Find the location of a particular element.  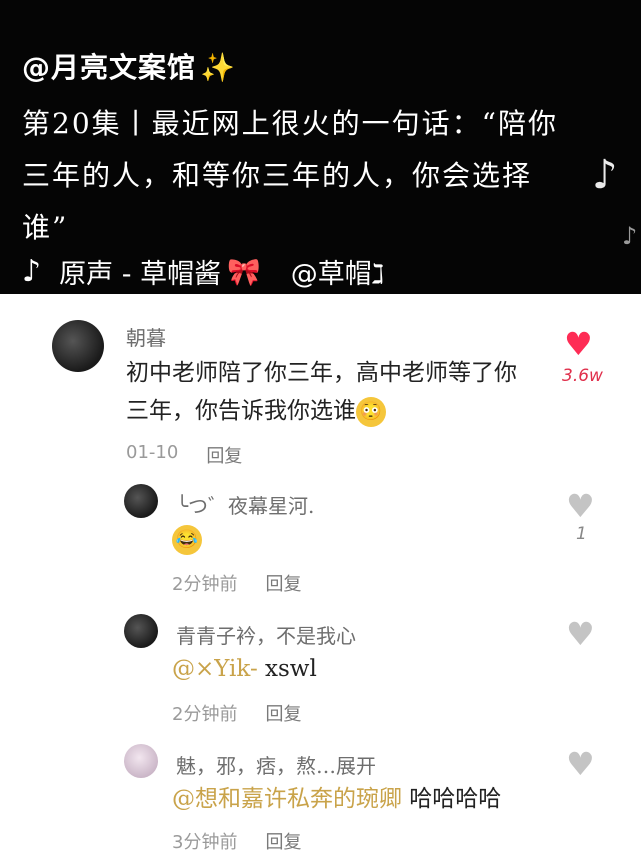

reply-text: 😂 is located at coordinates (187, 539).